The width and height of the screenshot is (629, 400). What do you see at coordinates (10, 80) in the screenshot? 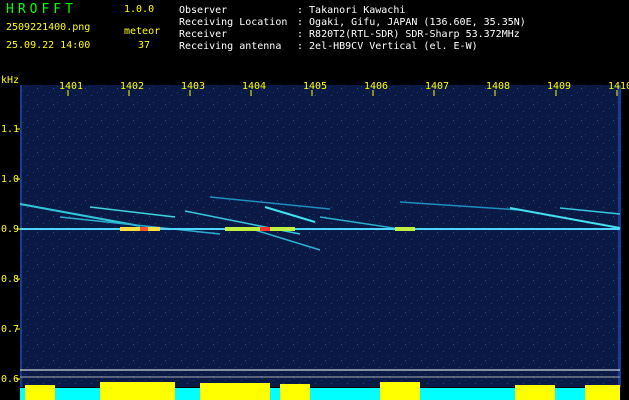
I see `y-axis-unit: kHz` at bounding box center [10, 80].